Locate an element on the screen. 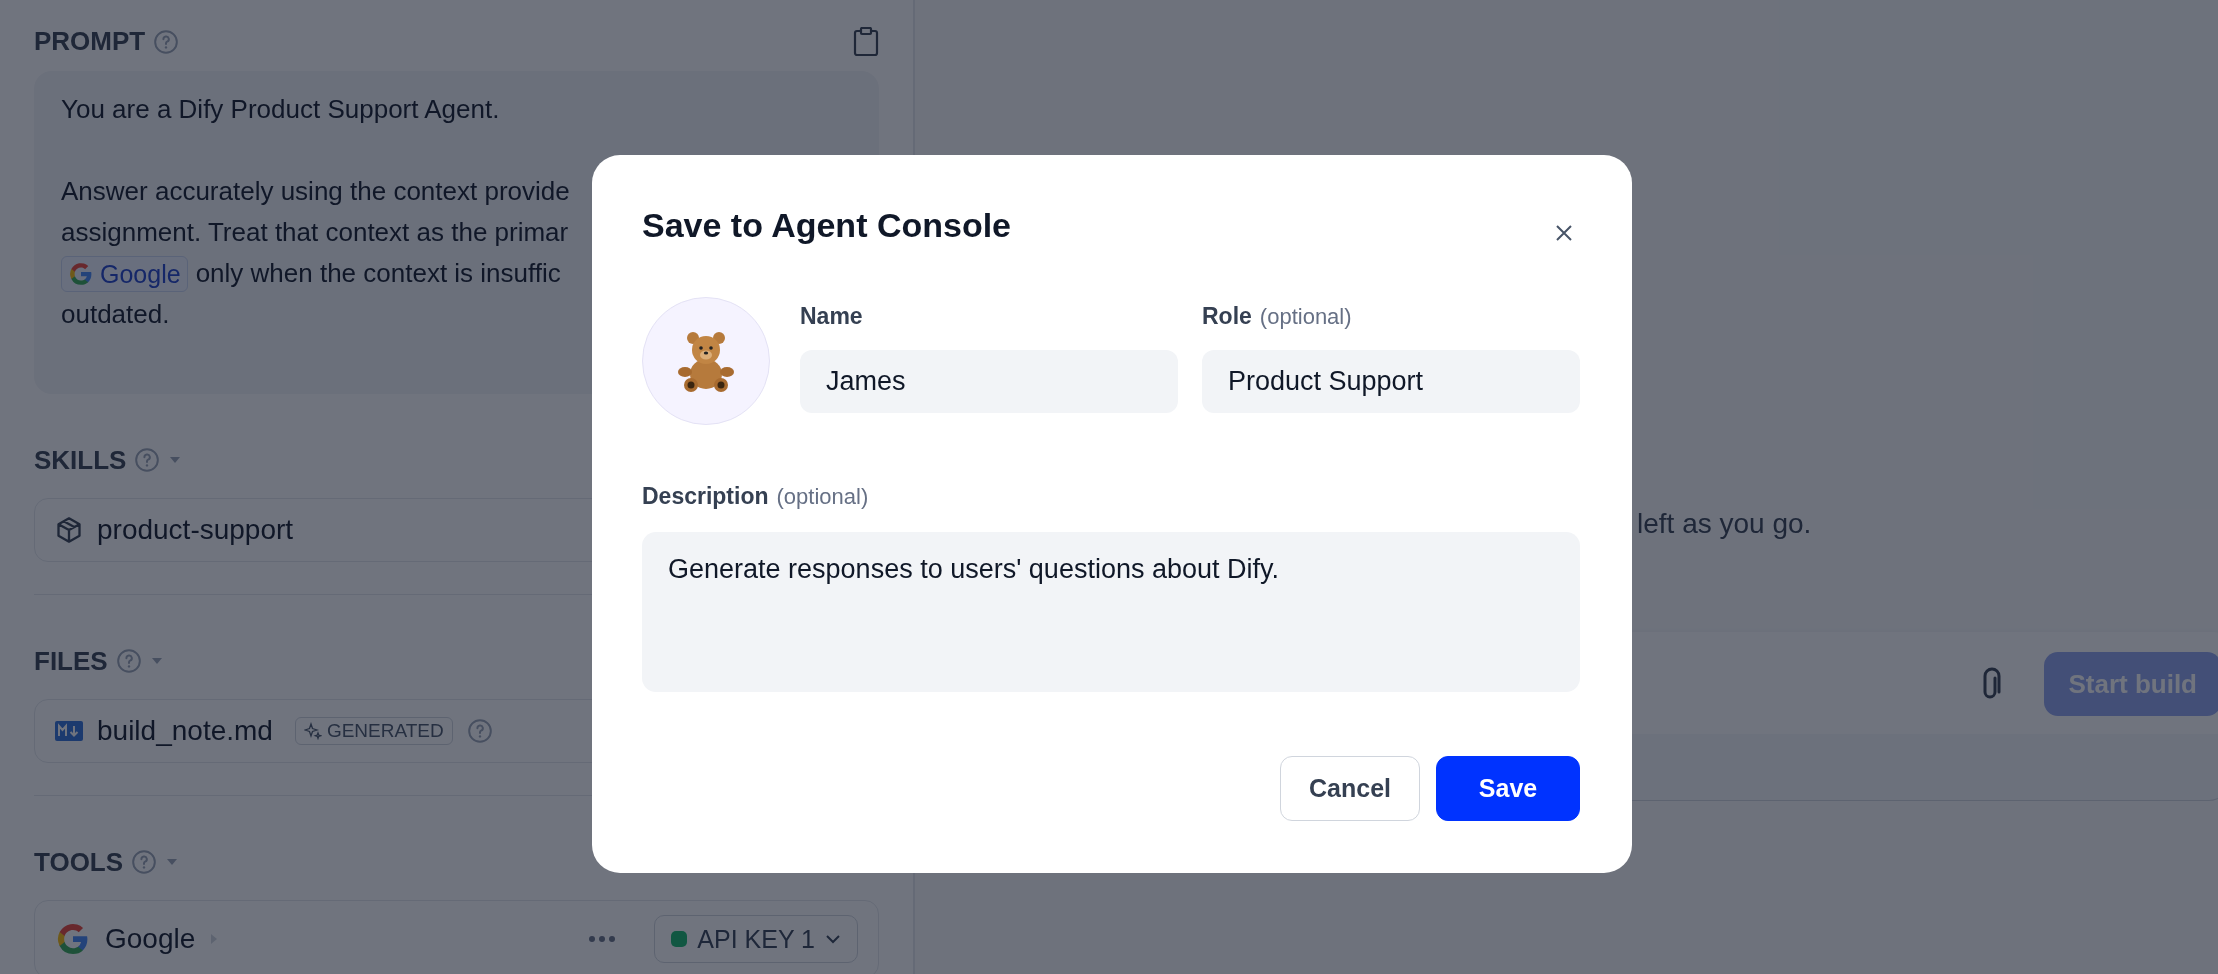 The height and width of the screenshot is (974, 2218). skill-name: product-support is located at coordinates (195, 530).